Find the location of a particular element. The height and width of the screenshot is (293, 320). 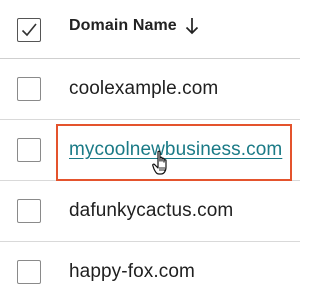

column-header-label: Domain Name is located at coordinates (123, 25).